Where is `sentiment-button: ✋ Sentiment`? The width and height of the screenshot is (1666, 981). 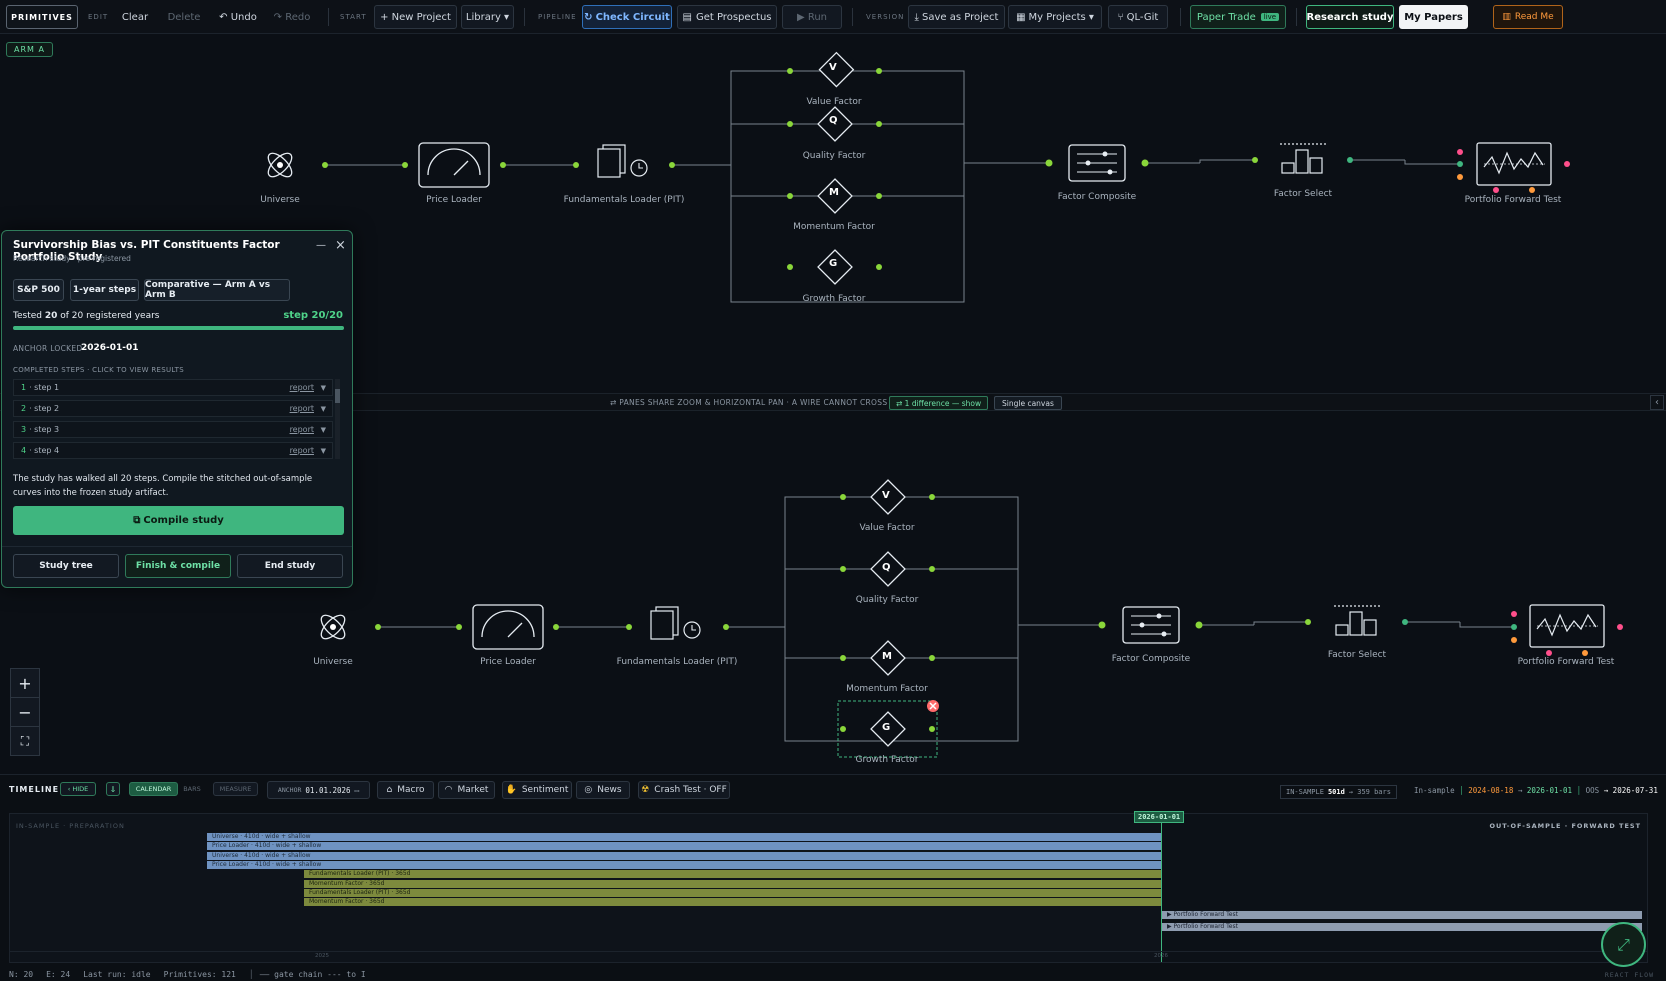 sentiment-button: ✋ Sentiment is located at coordinates (537, 790).